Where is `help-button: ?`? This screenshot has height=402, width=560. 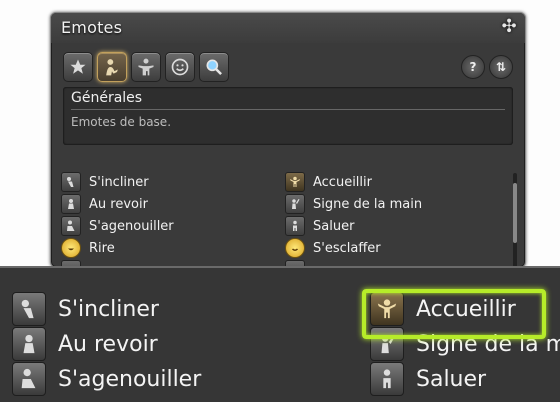 help-button: ? is located at coordinates (473, 67).